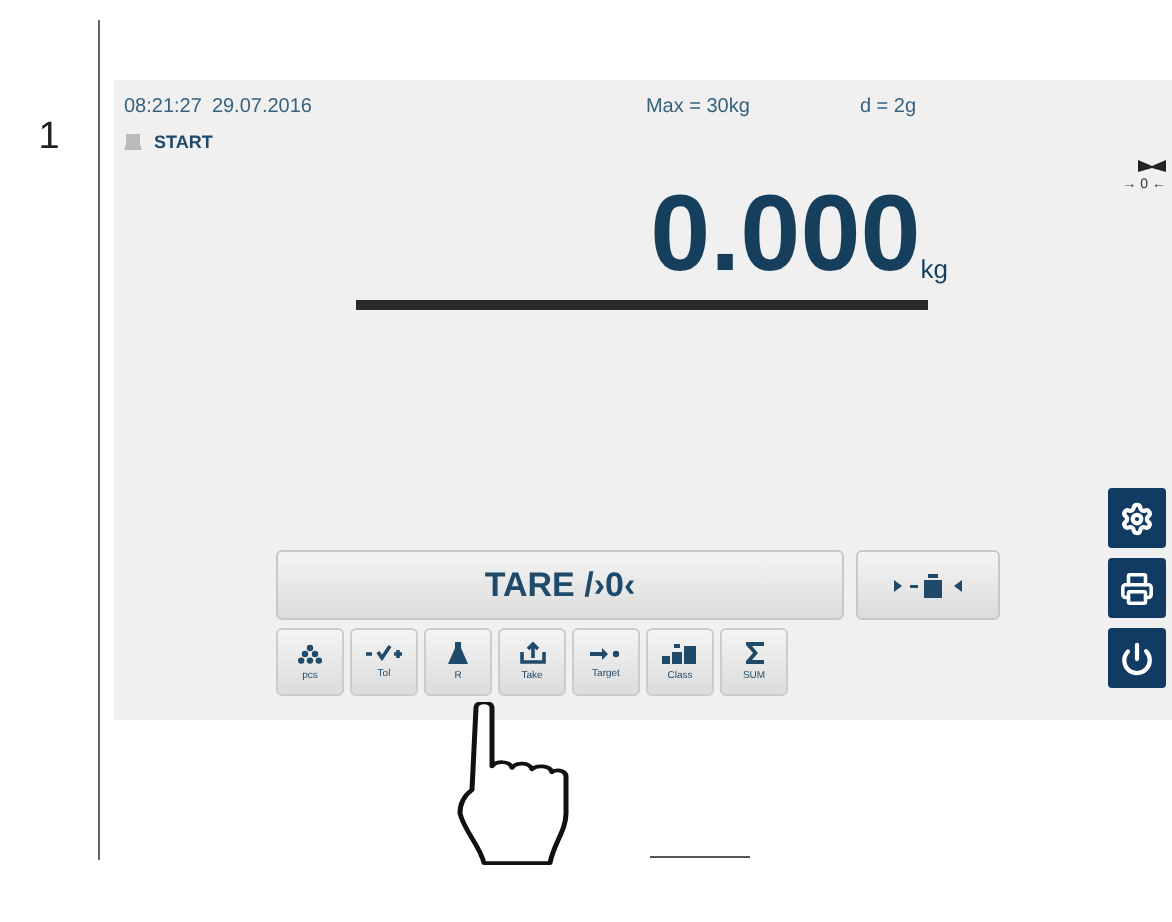 This screenshot has height=922, width=1172. Describe the element at coordinates (754, 653) in the screenshot. I see `sigma-icon` at that location.